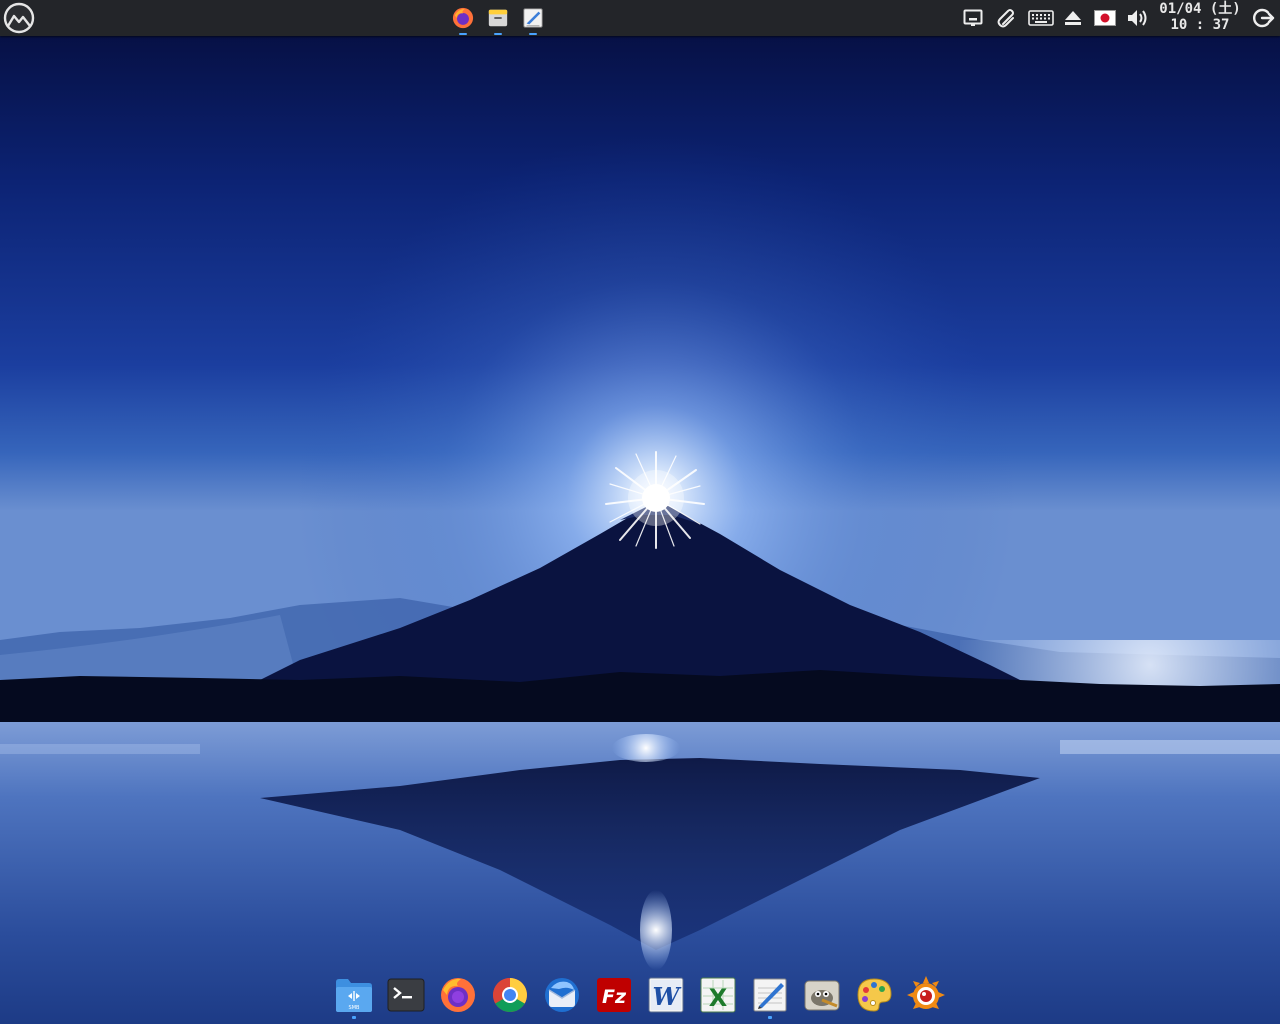 This screenshot has height=1024, width=1280. I want to click on taskbar-firefox, so click(463, 18).